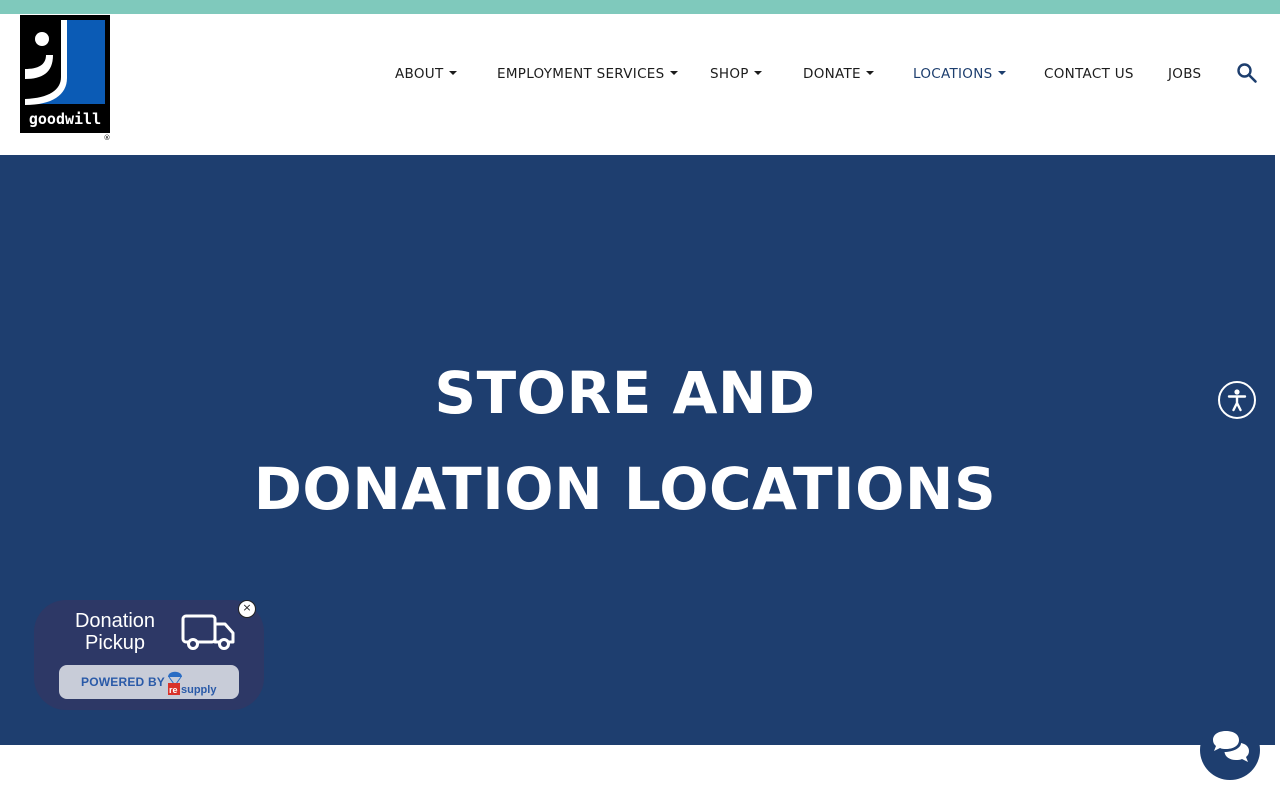 This screenshot has height=800, width=1280. Describe the element at coordinates (625, 441) in the screenshot. I see `page-title: STORE AND DONATION LOCATIONS` at that location.